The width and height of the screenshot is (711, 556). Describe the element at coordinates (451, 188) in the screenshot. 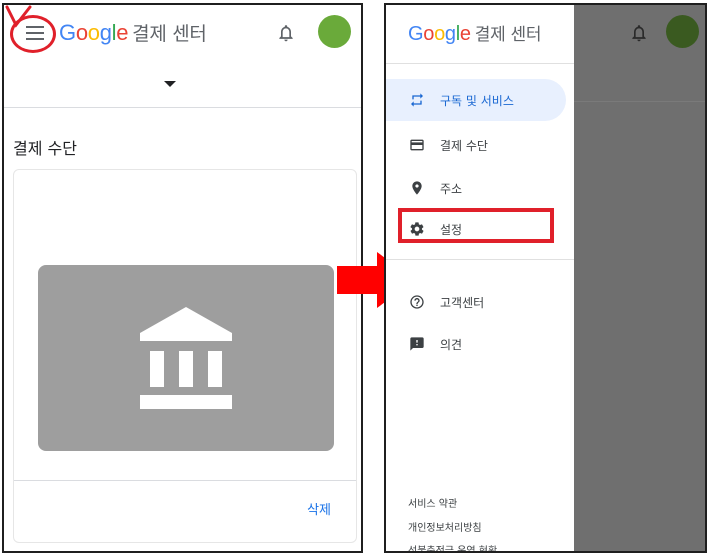

I see `drawer-item-label: 주소` at that location.